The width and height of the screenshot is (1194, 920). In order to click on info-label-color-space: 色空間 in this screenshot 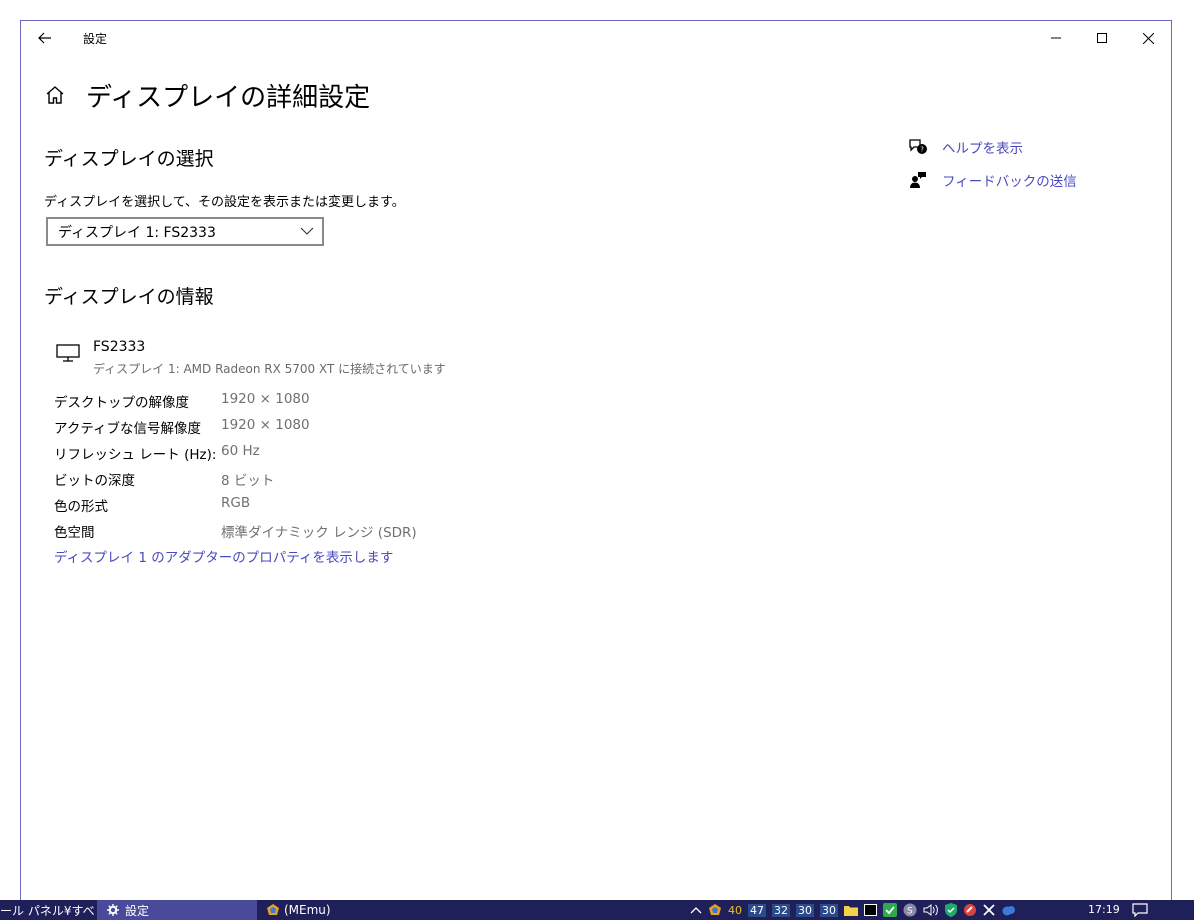, I will do `click(74, 533)`.